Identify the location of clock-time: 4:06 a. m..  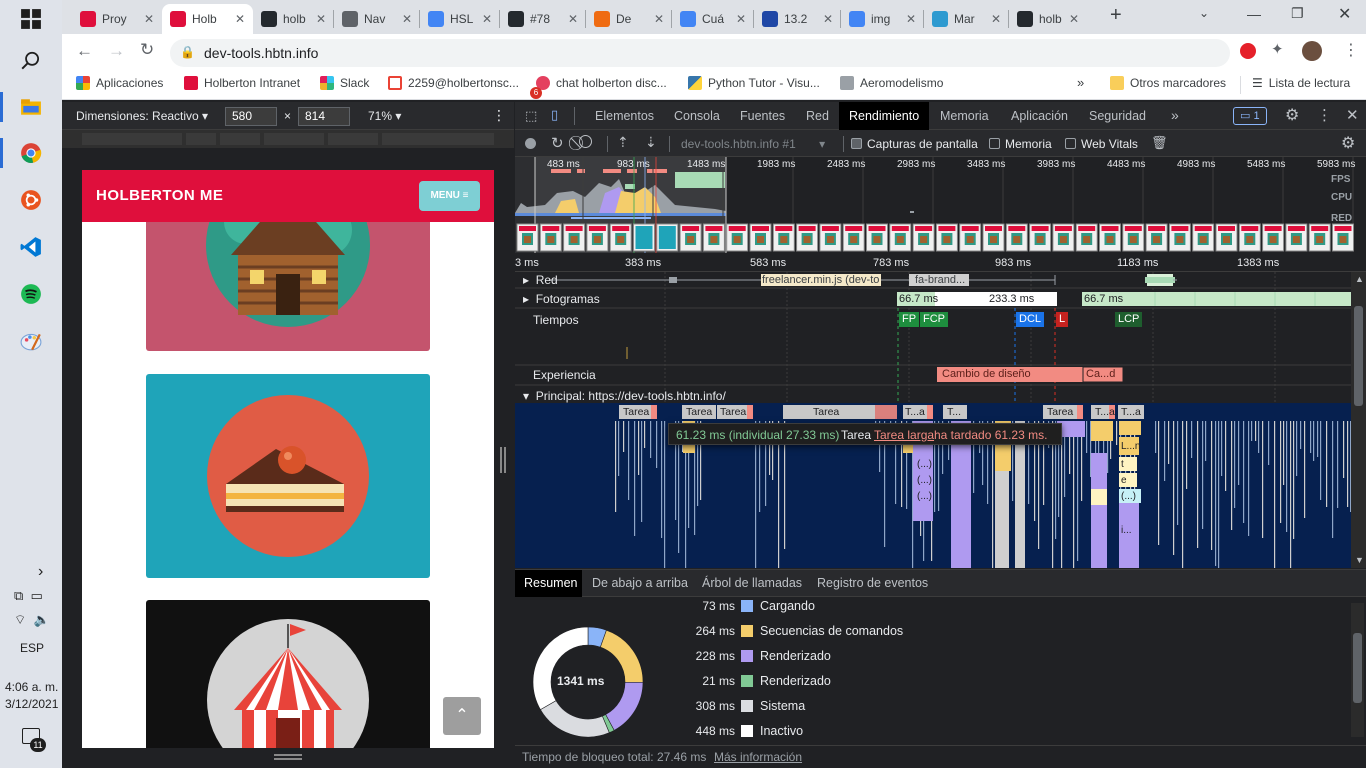
(31, 687).